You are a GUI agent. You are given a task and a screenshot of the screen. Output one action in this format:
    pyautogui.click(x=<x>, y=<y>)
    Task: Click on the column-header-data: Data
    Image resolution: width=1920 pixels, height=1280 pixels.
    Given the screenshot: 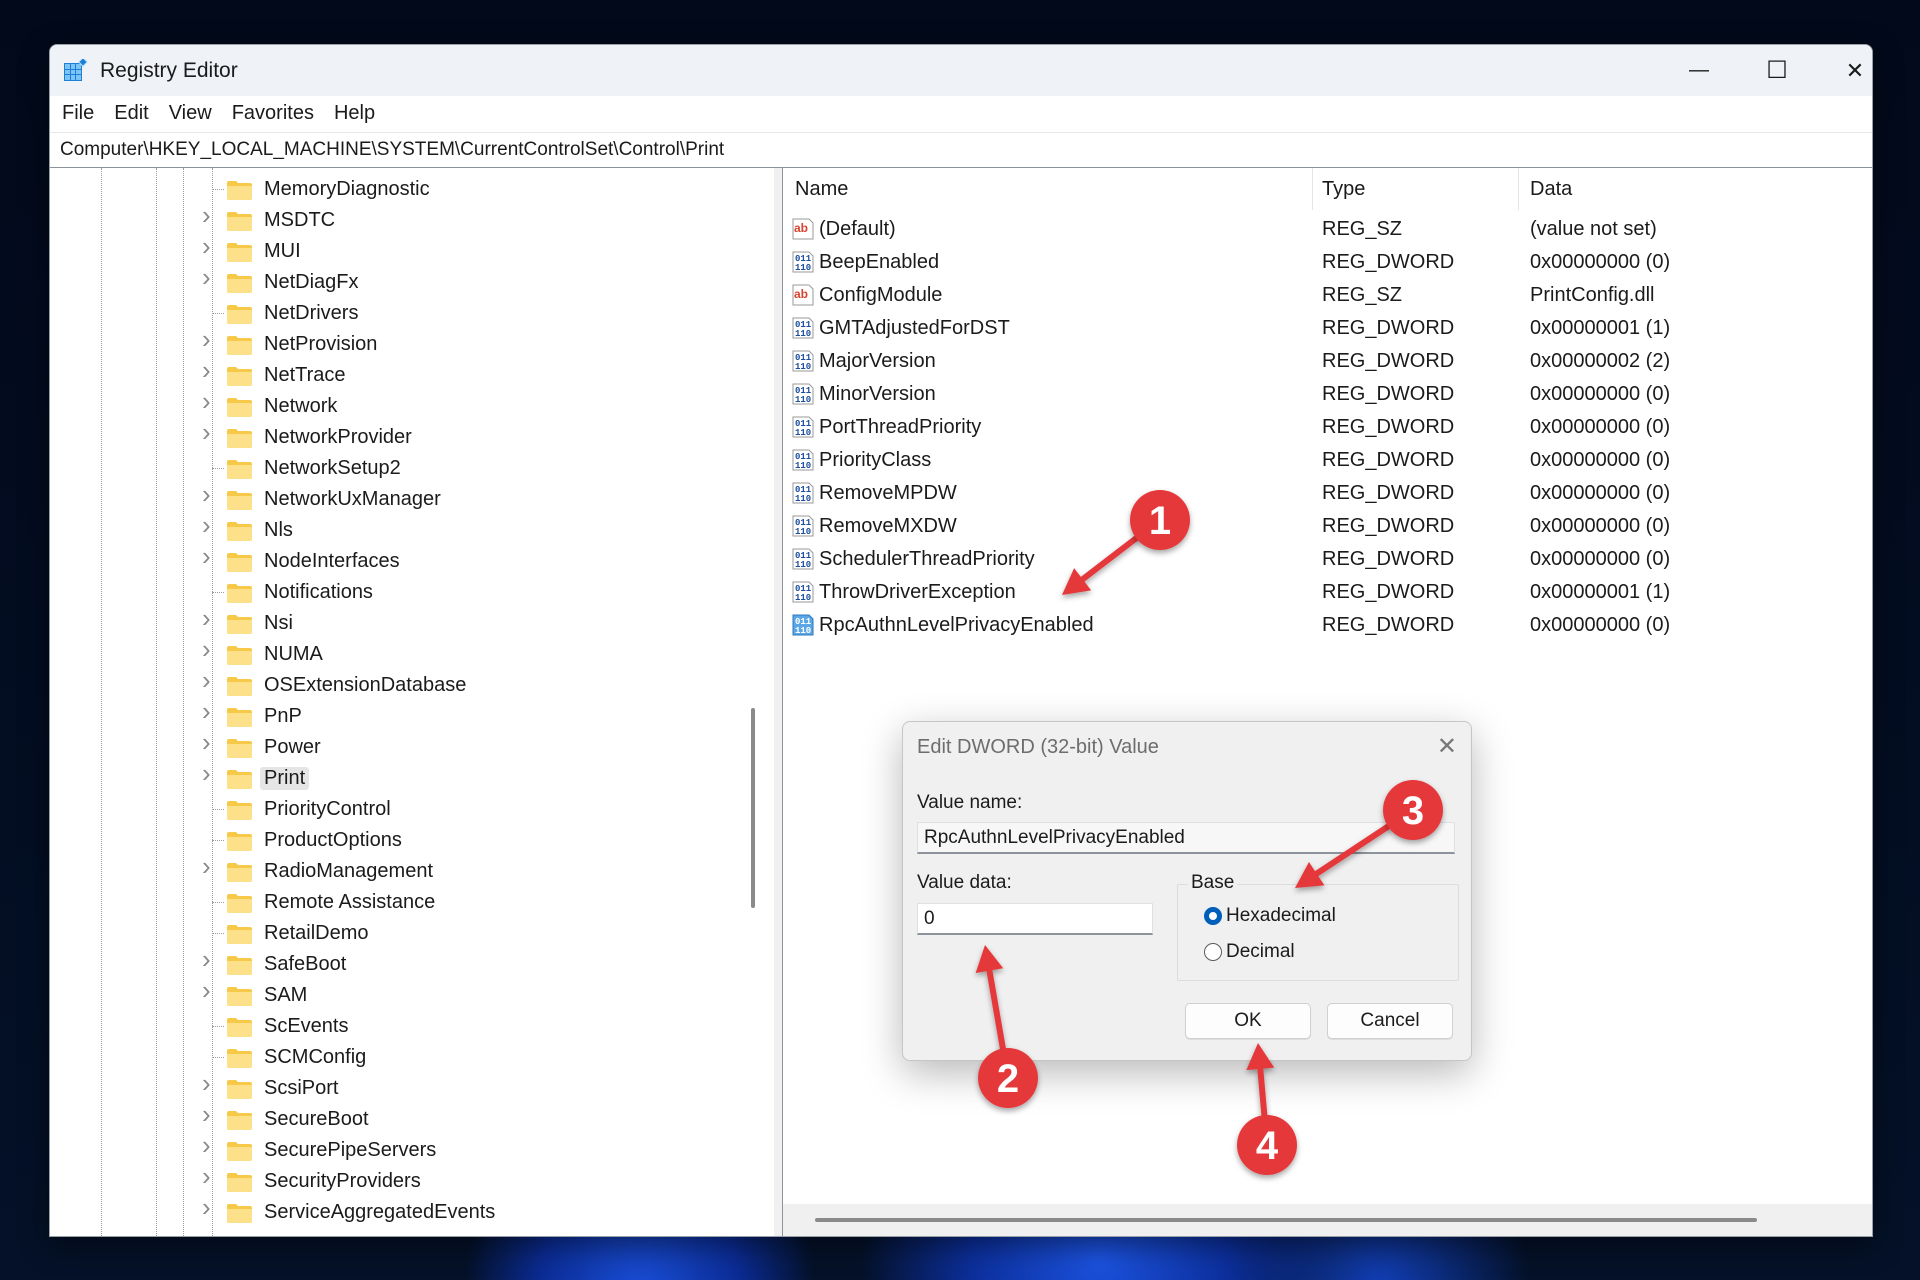 What is the action you would take?
    pyautogui.click(x=1551, y=189)
    